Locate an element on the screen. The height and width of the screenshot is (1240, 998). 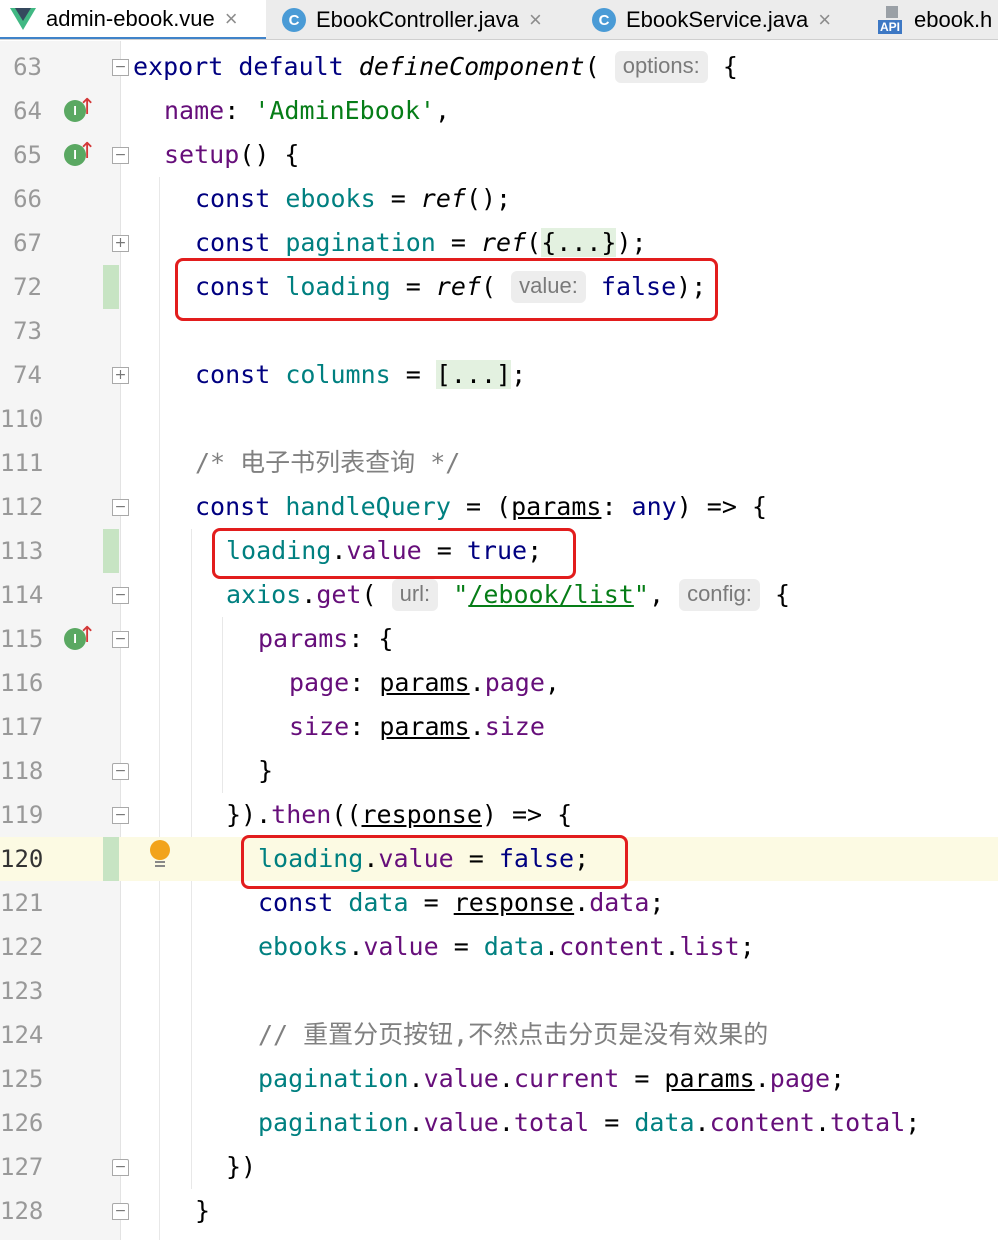
code-line: 124 // 重置分页按钮,不然点击分页是没有效果的 is located at coordinates (499, 1035).